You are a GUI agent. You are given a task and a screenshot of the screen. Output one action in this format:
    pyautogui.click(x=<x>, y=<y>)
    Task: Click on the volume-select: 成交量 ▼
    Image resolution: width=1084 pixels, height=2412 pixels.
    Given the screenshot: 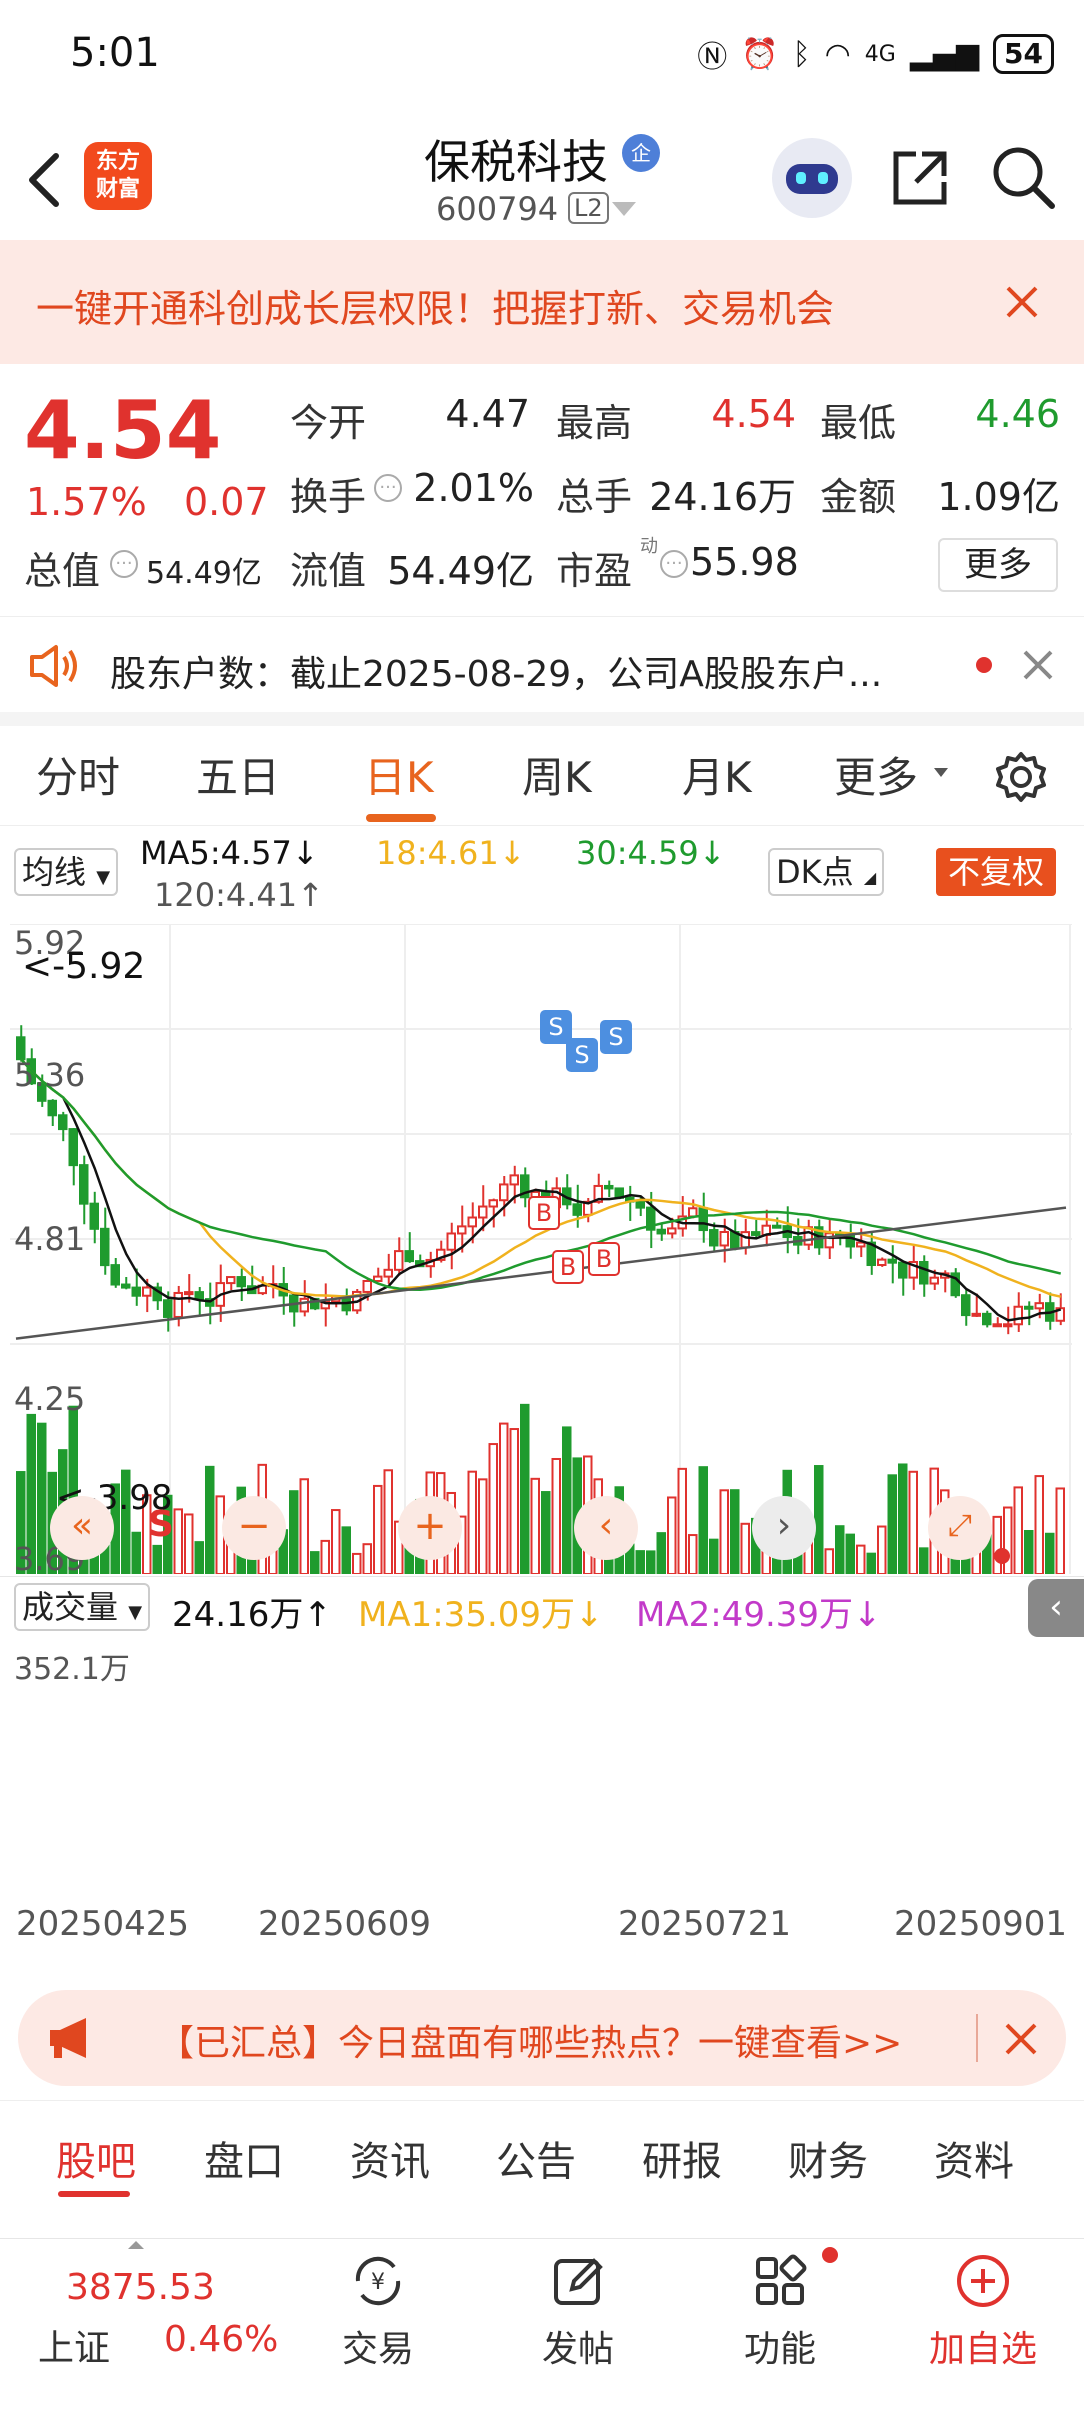 What is the action you would take?
    pyautogui.click(x=82, y=1607)
    